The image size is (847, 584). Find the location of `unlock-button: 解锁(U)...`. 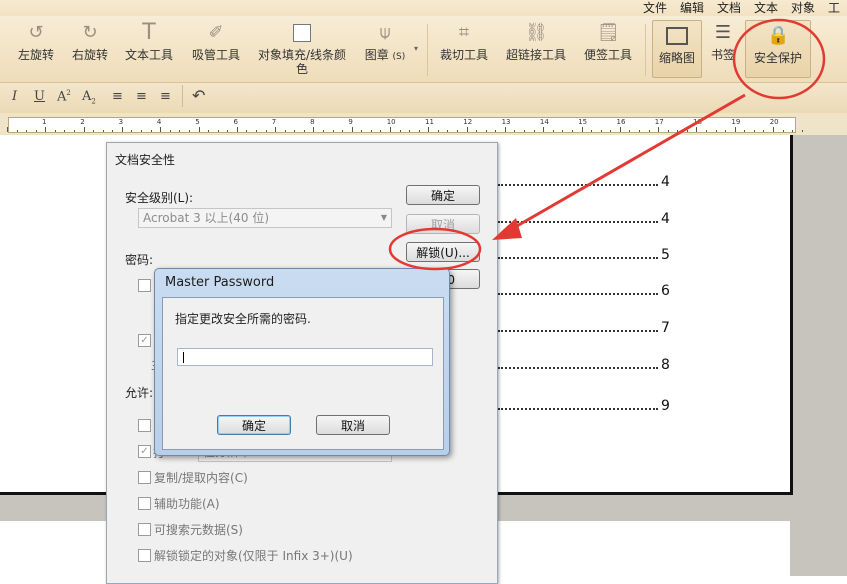

unlock-button: 解锁(U)... is located at coordinates (443, 252).